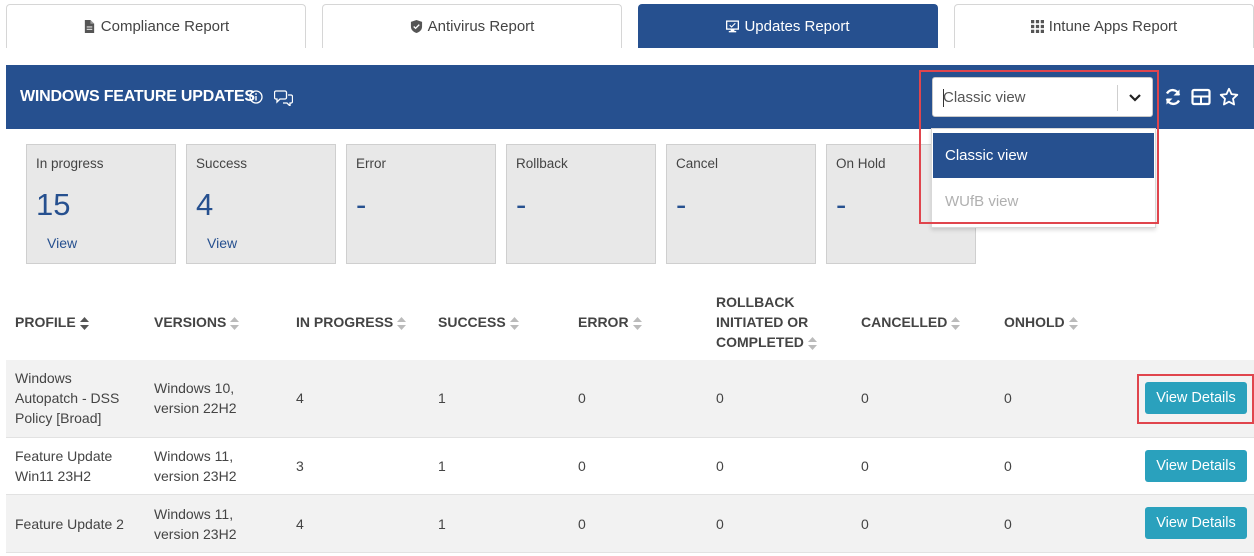 Image resolution: width=1254 pixels, height=556 pixels. I want to click on tab-label: Antivirus Report, so click(481, 26).